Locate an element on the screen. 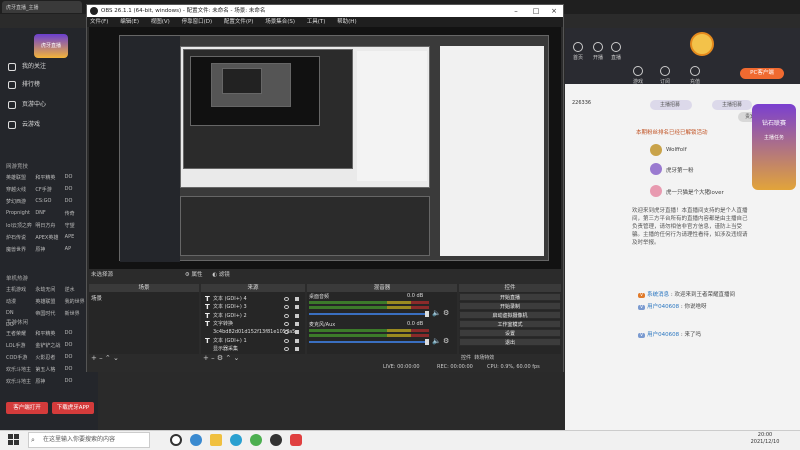  game-category-link: 主机游戏 is located at coordinates (20, 289).